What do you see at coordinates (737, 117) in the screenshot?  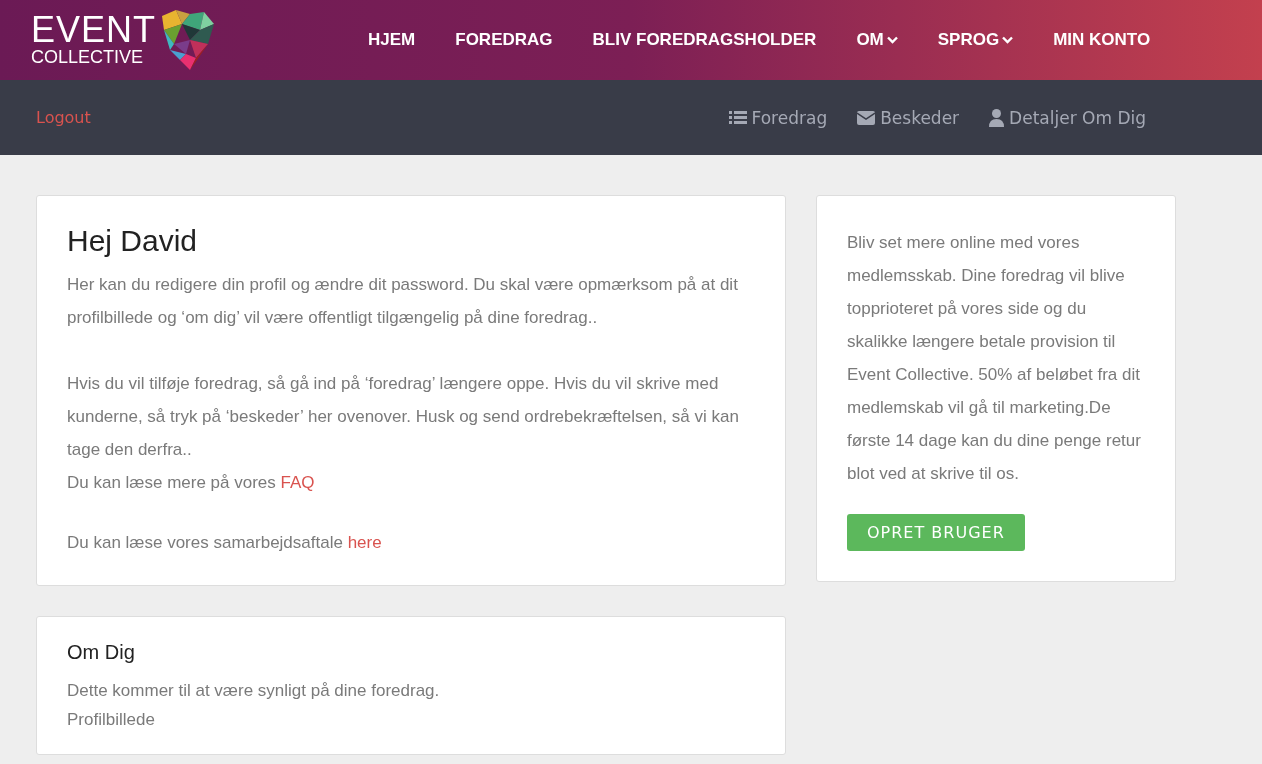 I see `list-icon` at bounding box center [737, 117].